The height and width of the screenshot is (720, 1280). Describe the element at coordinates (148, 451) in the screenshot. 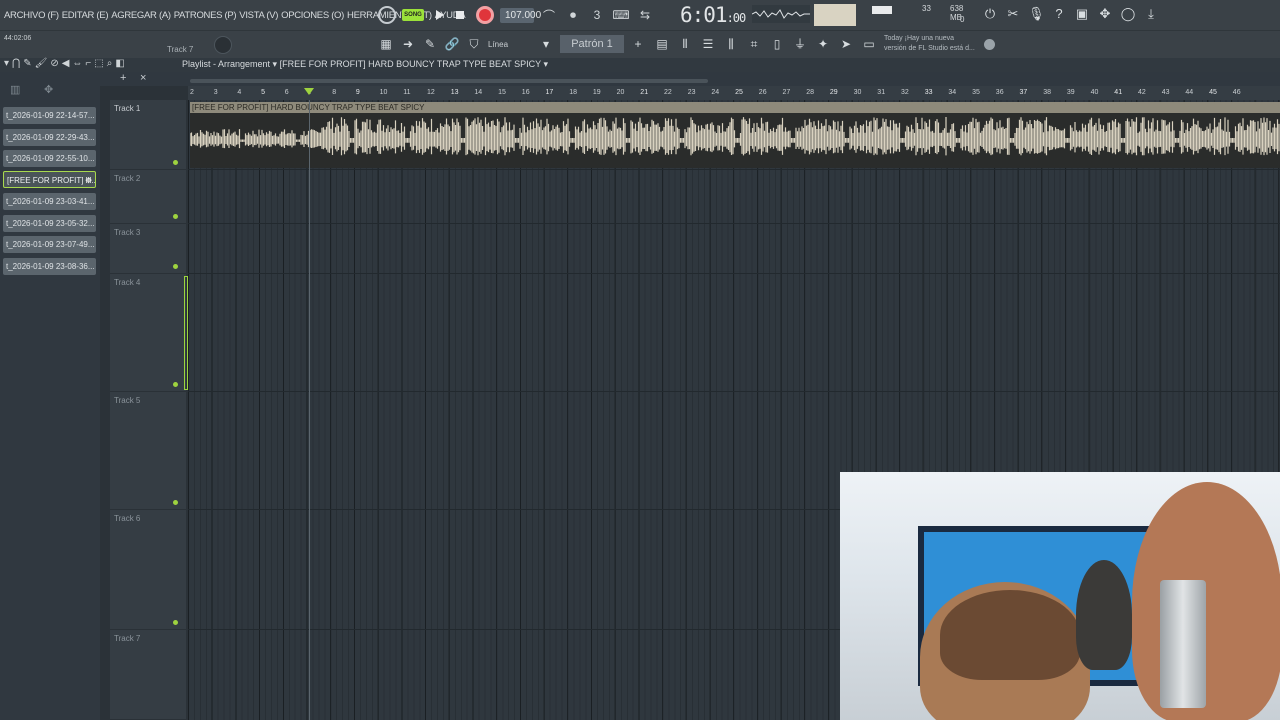

I see `track-header: Track 5` at that location.